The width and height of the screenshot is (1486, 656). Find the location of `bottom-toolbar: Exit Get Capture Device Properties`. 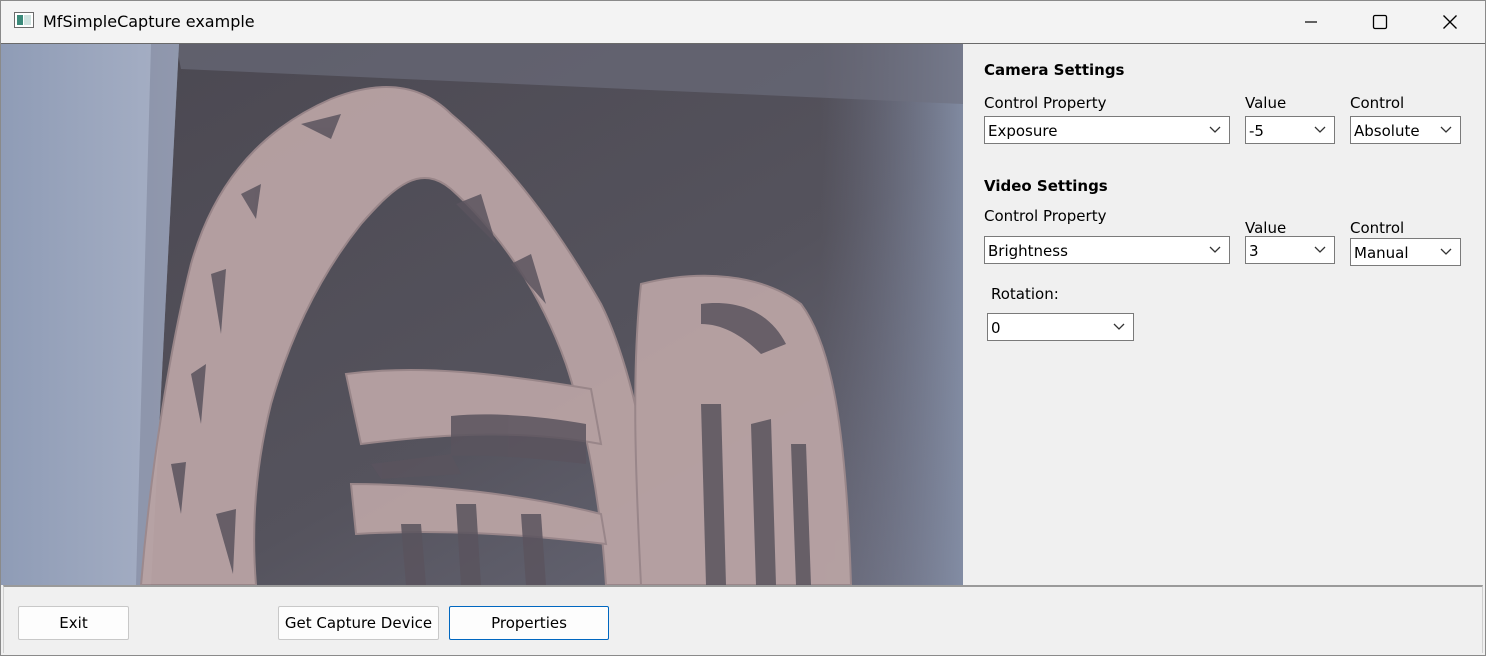

bottom-toolbar: Exit Get Capture Device Properties is located at coordinates (743, 620).